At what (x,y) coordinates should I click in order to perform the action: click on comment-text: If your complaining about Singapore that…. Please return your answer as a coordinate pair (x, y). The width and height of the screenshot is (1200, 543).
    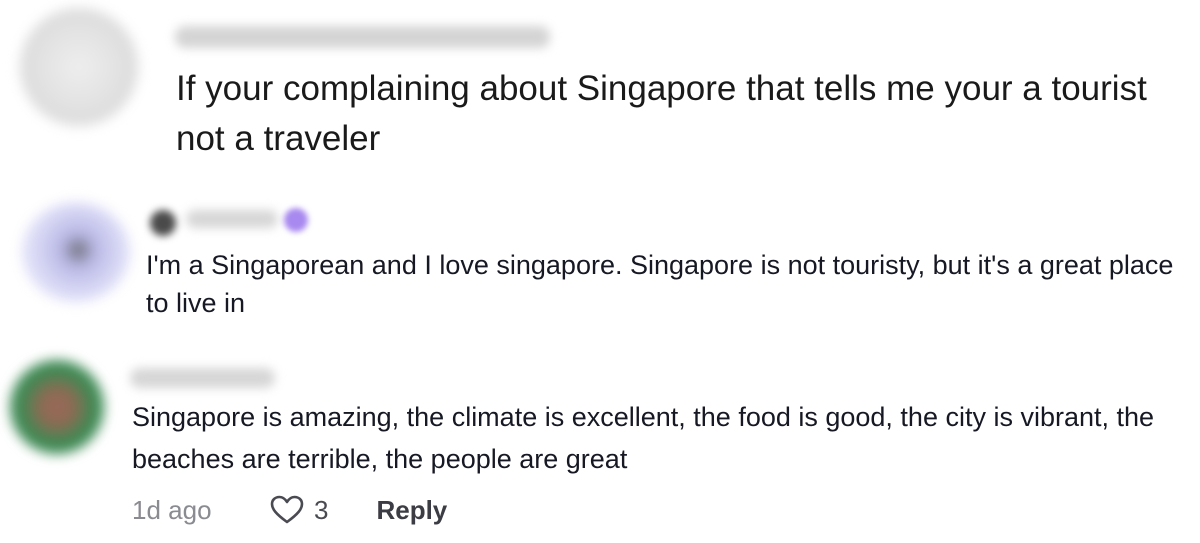
    Looking at the image, I should click on (661, 113).